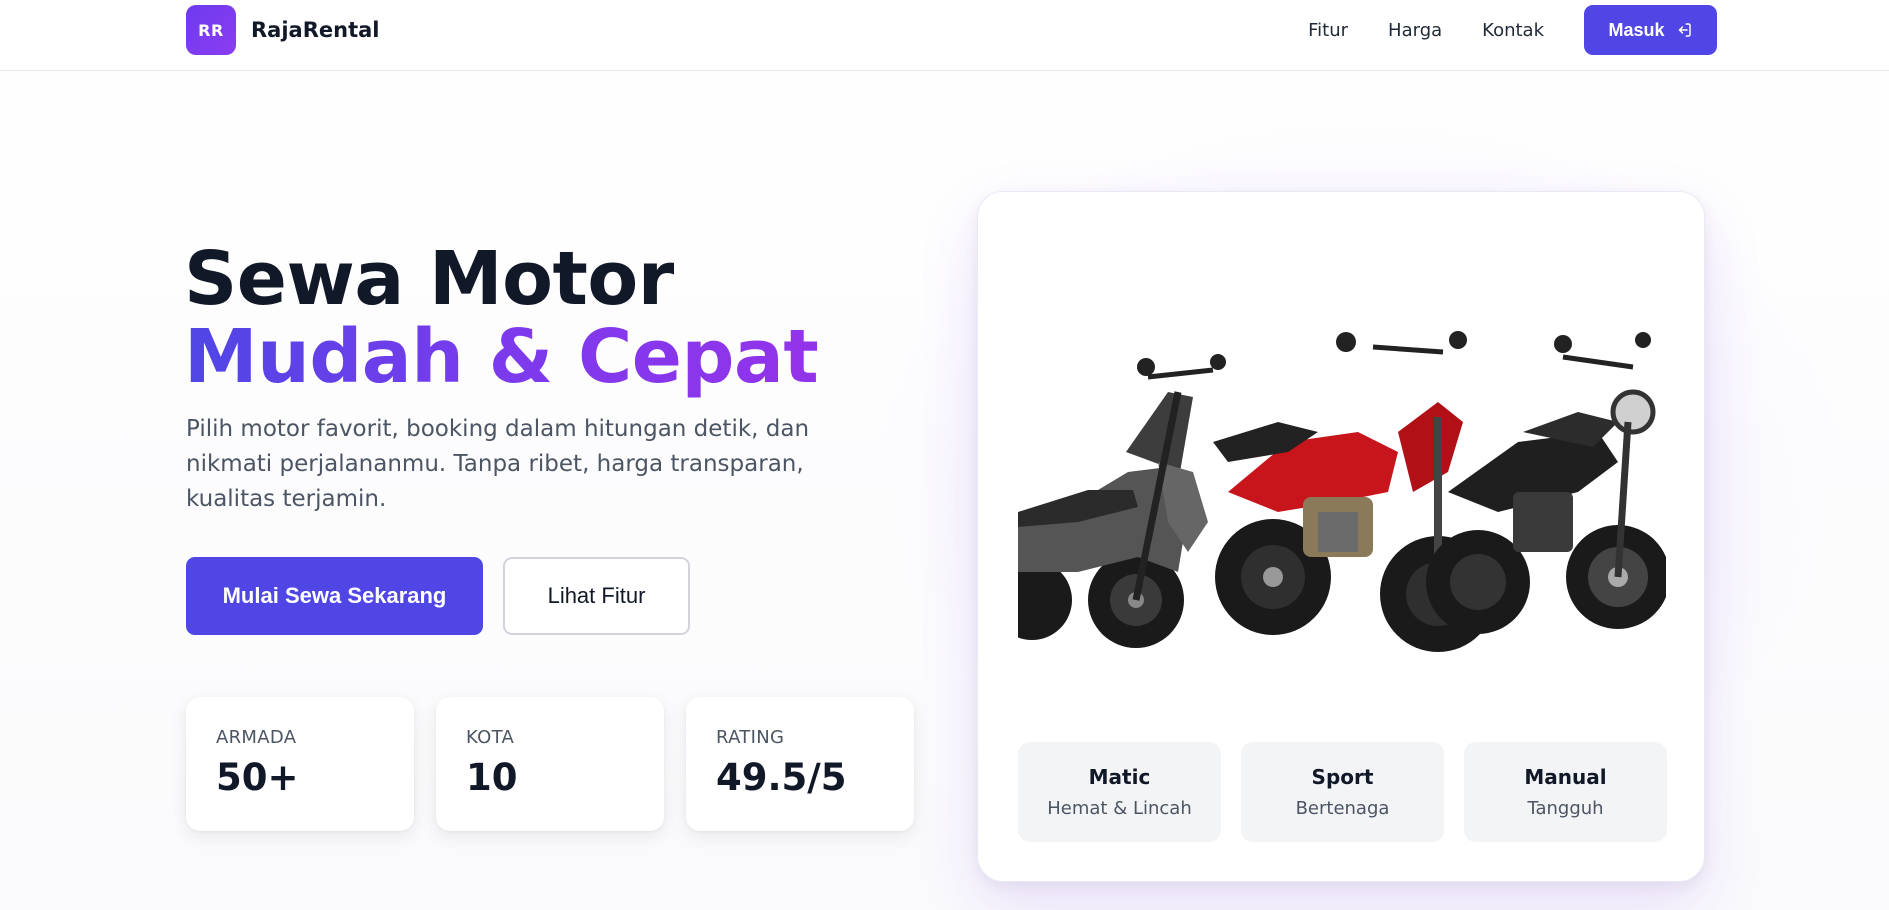 This screenshot has height=910, width=1889. I want to click on stat-label: KOTA, so click(490, 737).